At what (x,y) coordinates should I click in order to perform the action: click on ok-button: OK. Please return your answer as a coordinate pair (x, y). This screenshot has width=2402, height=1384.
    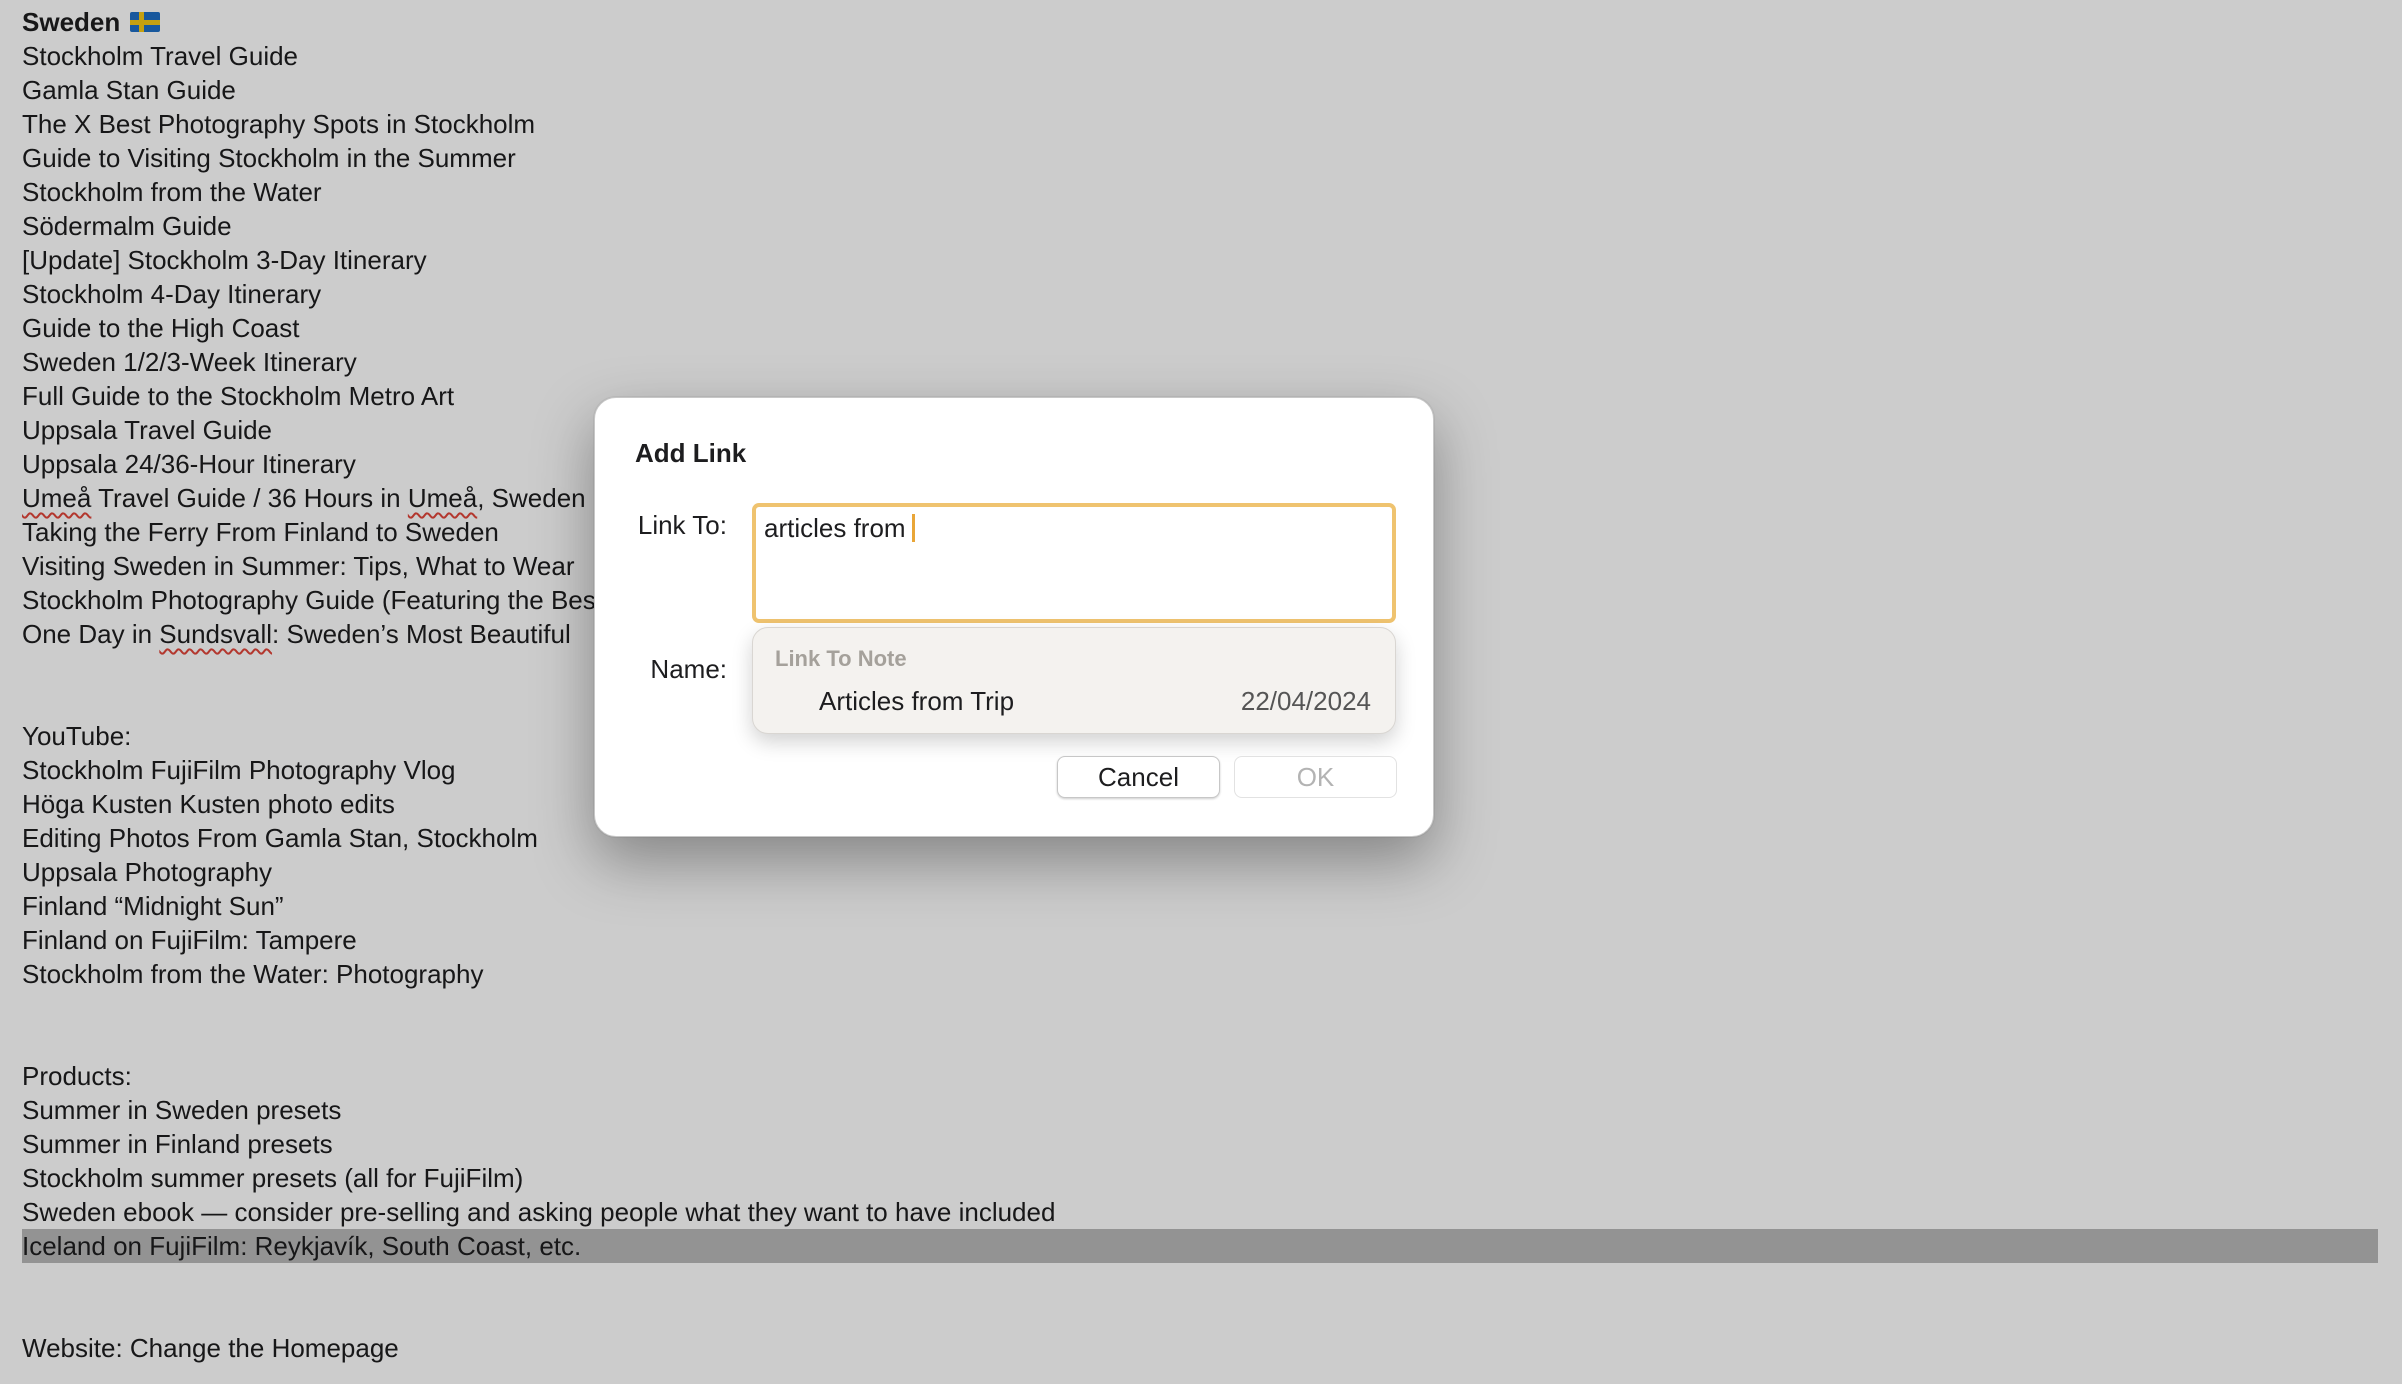
    Looking at the image, I should click on (1315, 777).